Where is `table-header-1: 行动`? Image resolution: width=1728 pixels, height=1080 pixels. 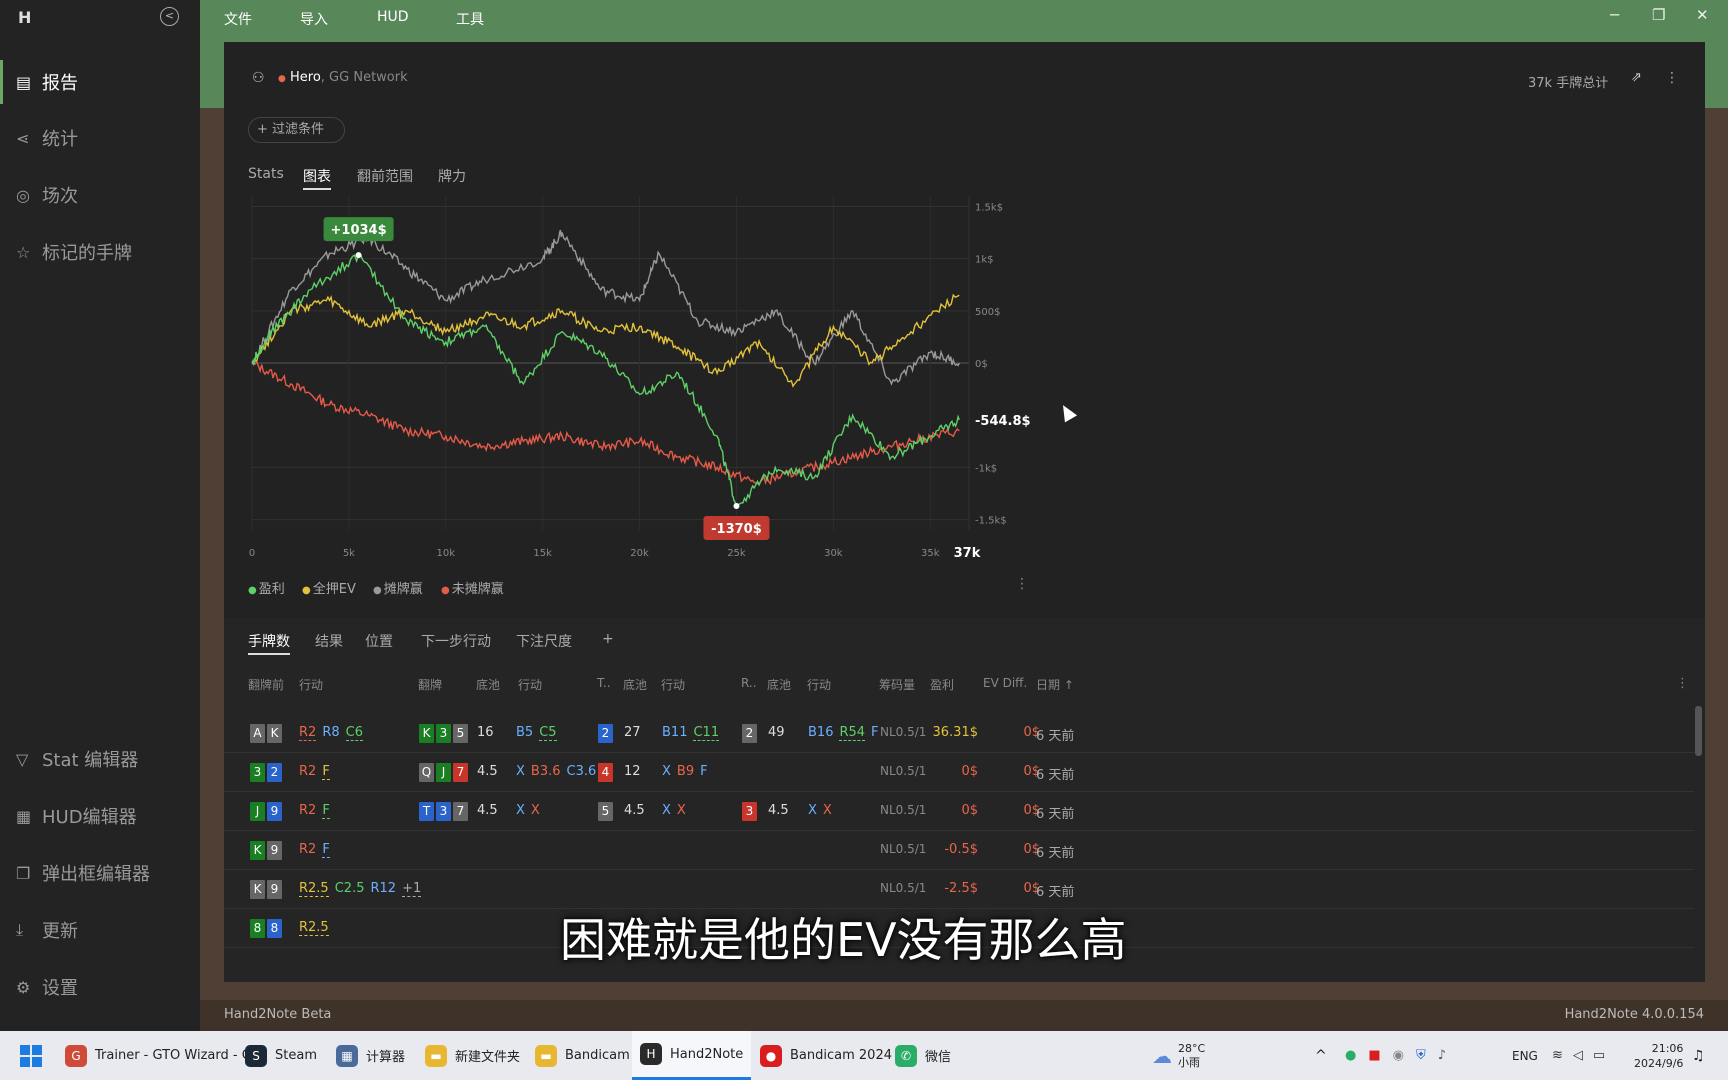
table-header-1: 行动 is located at coordinates (311, 684).